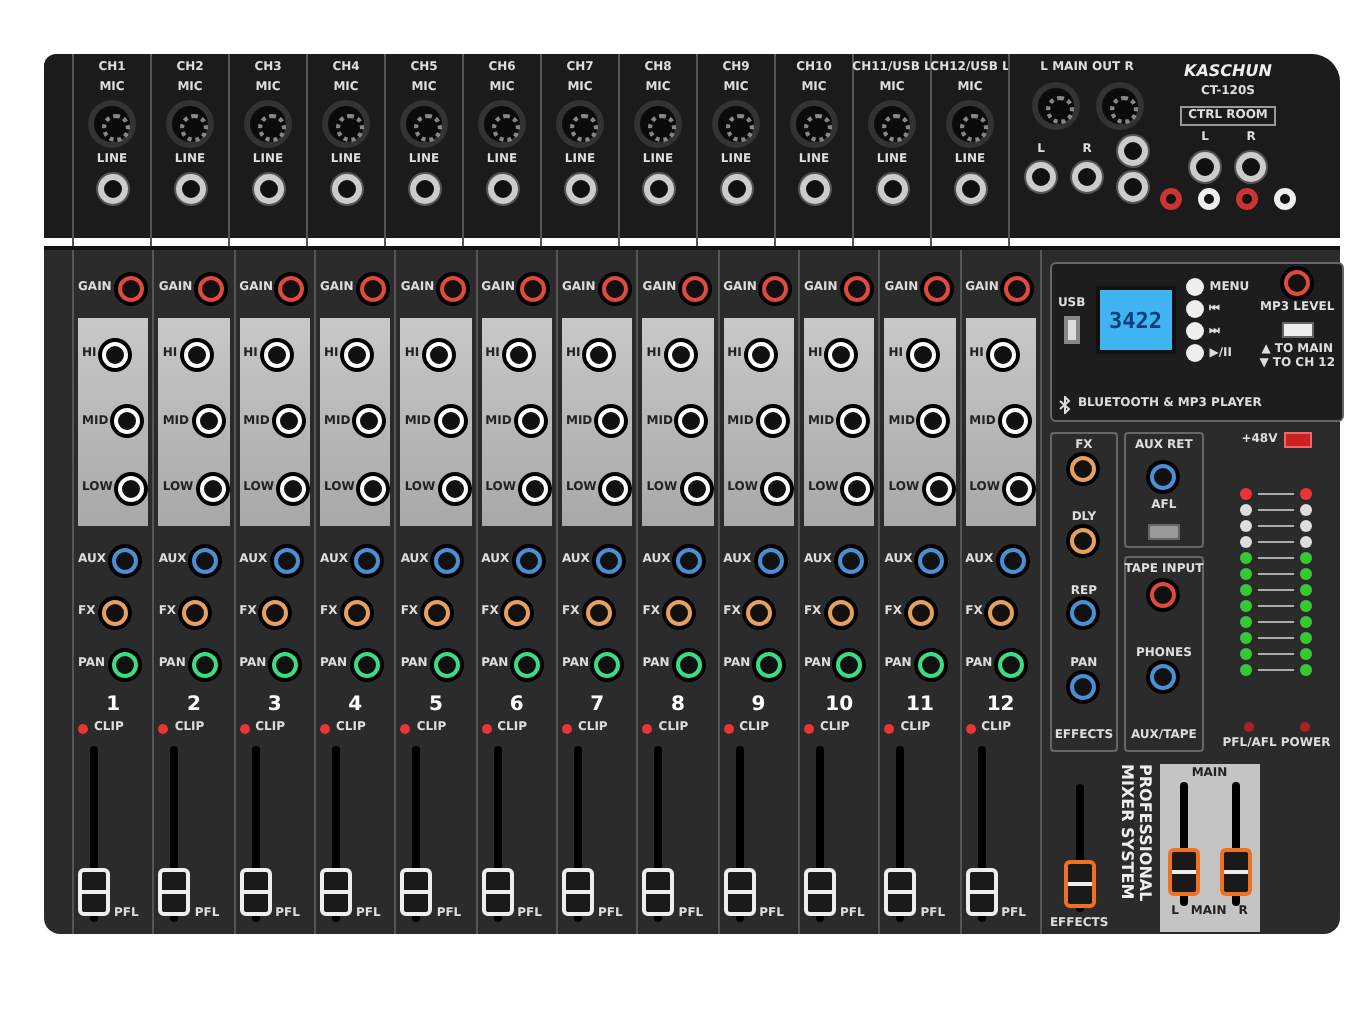  Describe the element at coordinates (113, 705) in the screenshot. I see `channel-number: 1` at that location.